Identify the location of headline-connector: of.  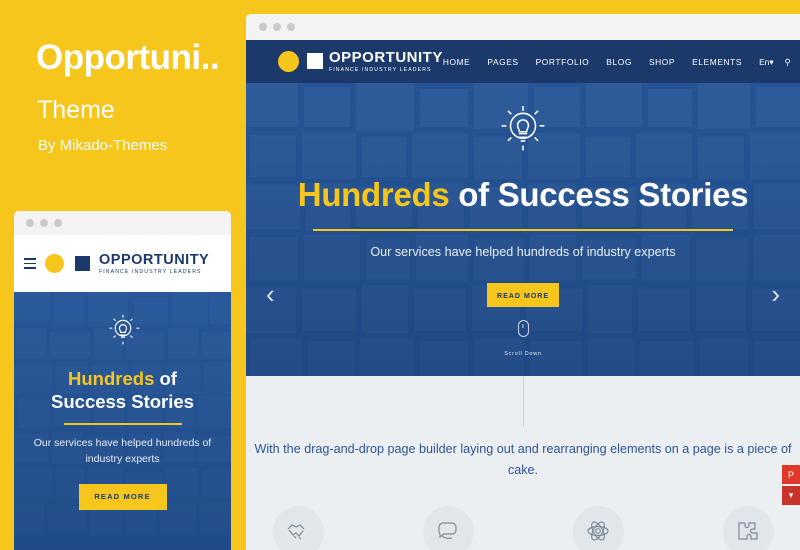
(168, 378).